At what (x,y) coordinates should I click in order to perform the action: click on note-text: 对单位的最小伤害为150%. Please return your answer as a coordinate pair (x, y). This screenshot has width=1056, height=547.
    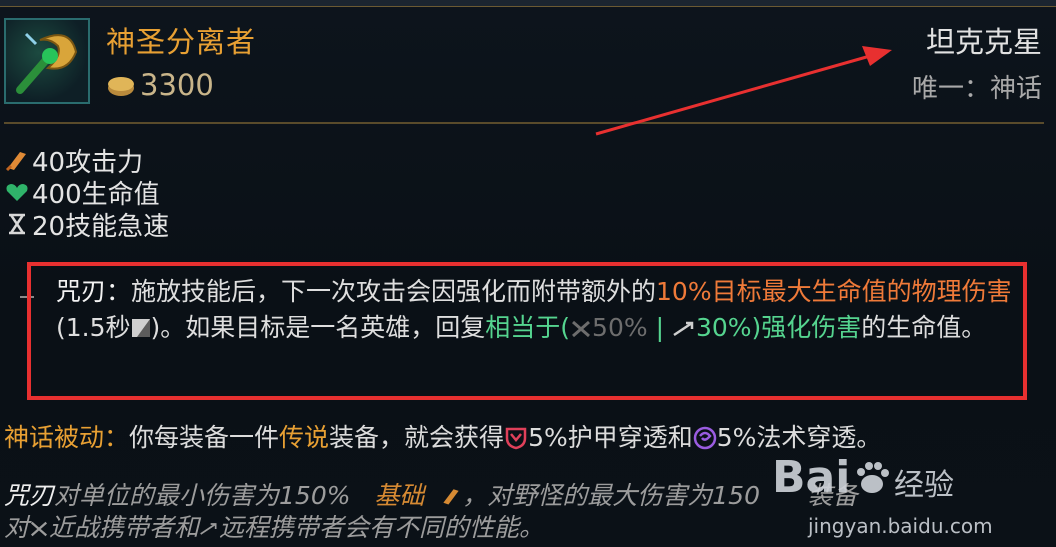
    Looking at the image, I should click on (202, 495).